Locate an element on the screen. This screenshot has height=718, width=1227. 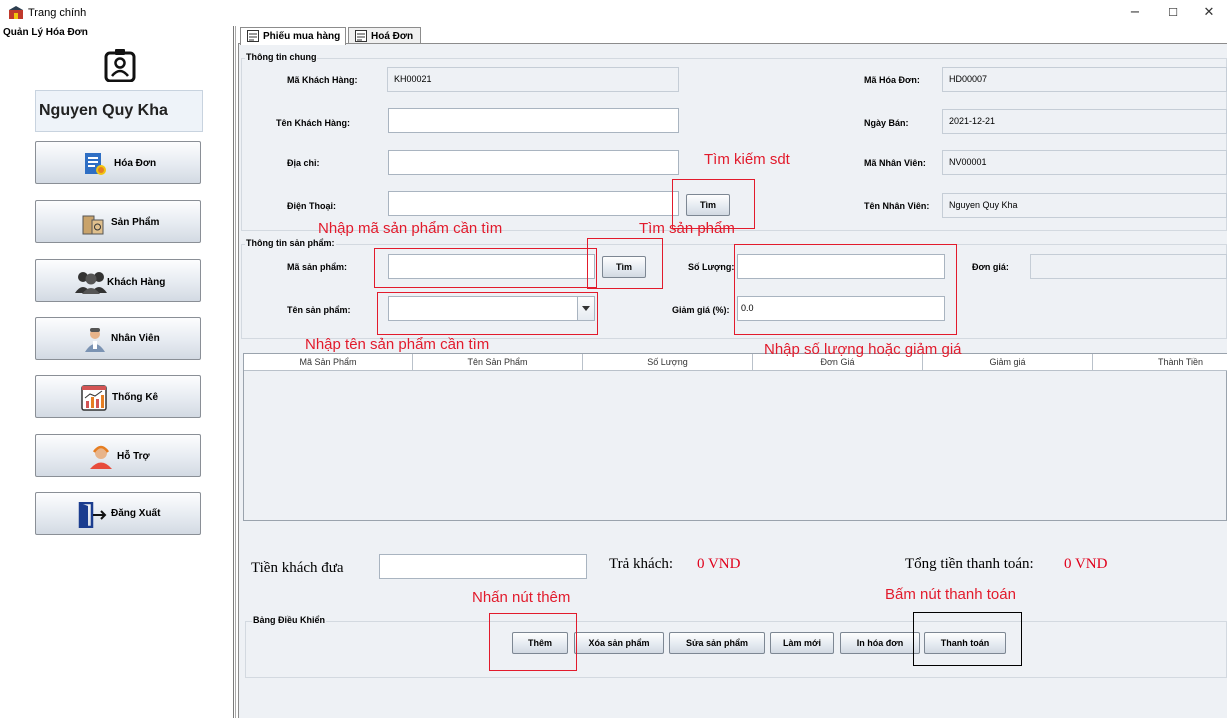
customer-id-label: Mã Khách Hàng: is located at coordinates (322, 80).